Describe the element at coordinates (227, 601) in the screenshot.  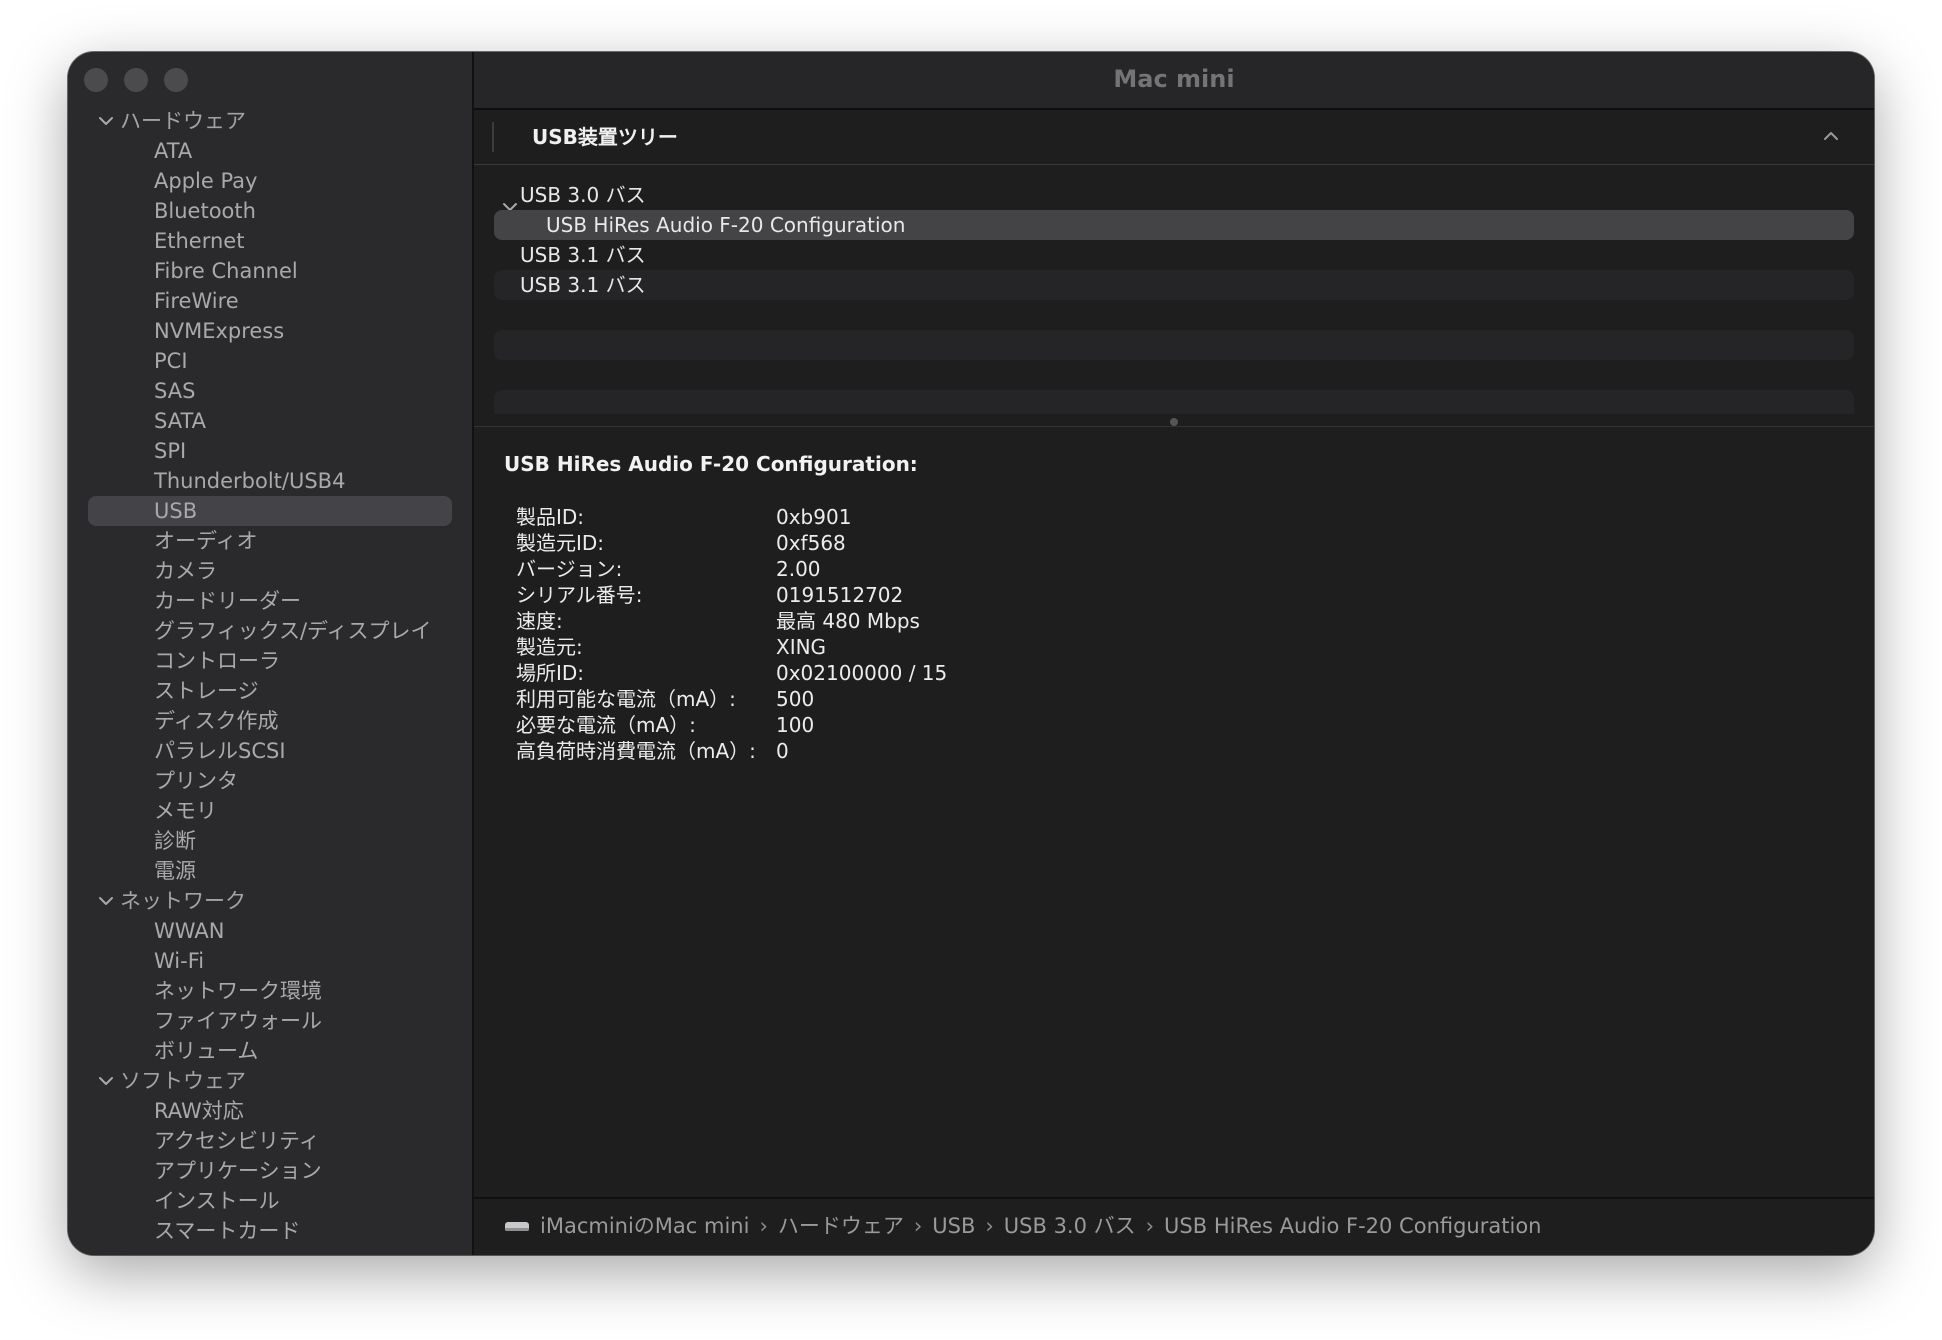
I see `sidebar-item-label: カードリーダー` at that location.